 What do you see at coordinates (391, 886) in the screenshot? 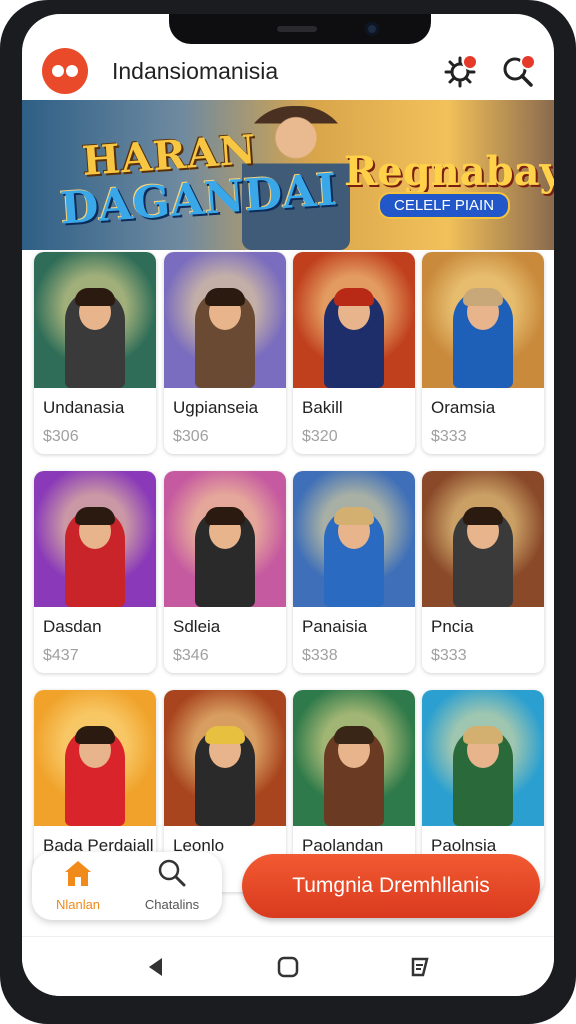
I see `primary-cta-button: Tumgnia Dremhllanis` at bounding box center [391, 886].